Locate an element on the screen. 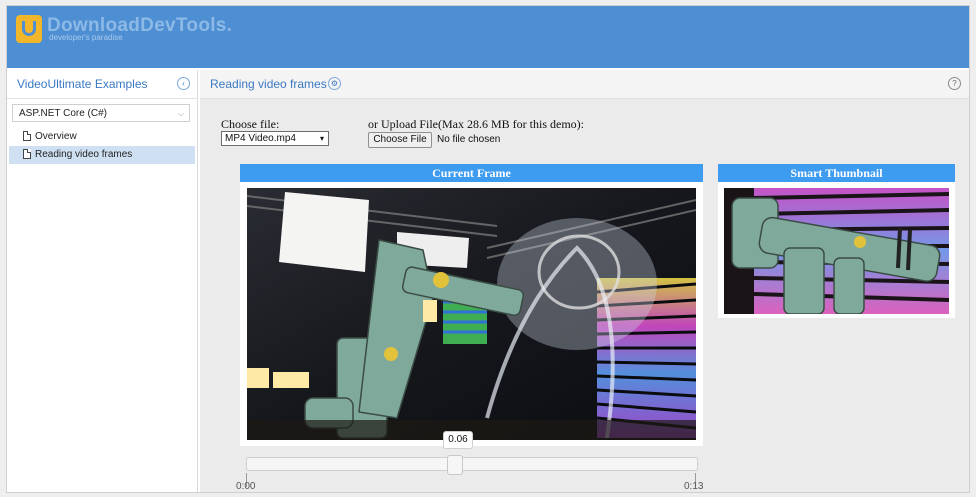  frame-slider is located at coordinates (472, 465).